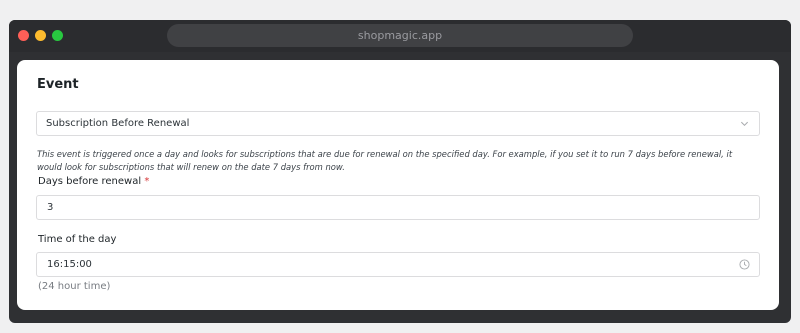 Image resolution: width=800 pixels, height=333 pixels. What do you see at coordinates (57, 35) in the screenshot?
I see `maximize-window-button` at bounding box center [57, 35].